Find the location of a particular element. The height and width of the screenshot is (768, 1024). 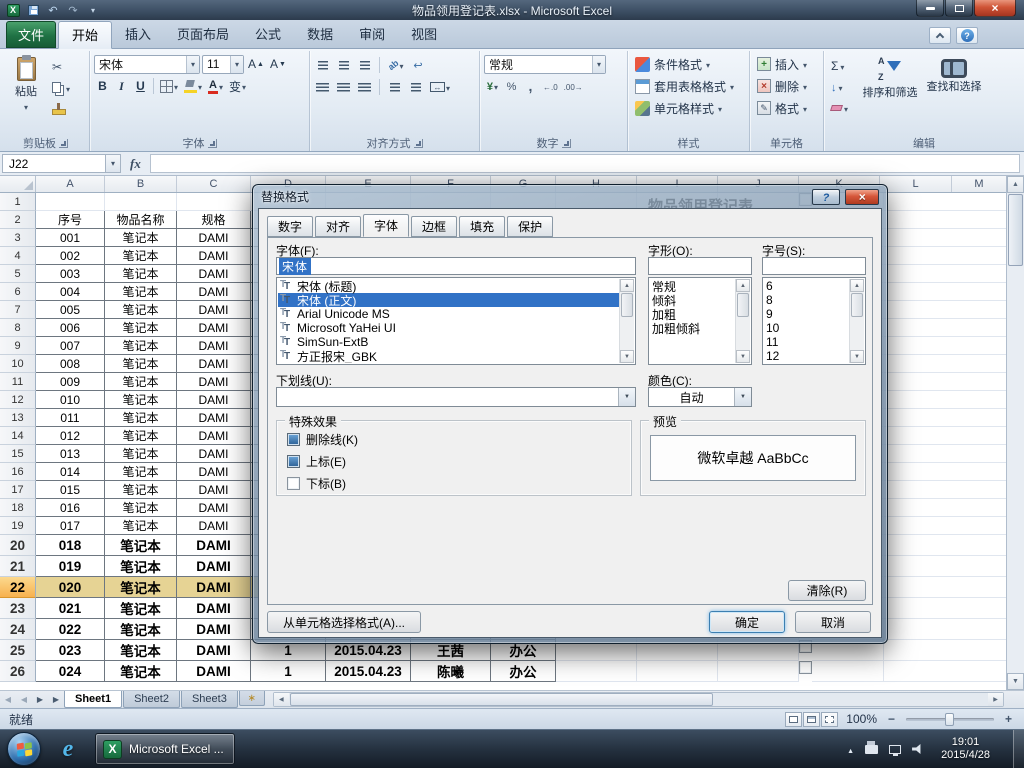

row-header: 12 is located at coordinates (18, 400).